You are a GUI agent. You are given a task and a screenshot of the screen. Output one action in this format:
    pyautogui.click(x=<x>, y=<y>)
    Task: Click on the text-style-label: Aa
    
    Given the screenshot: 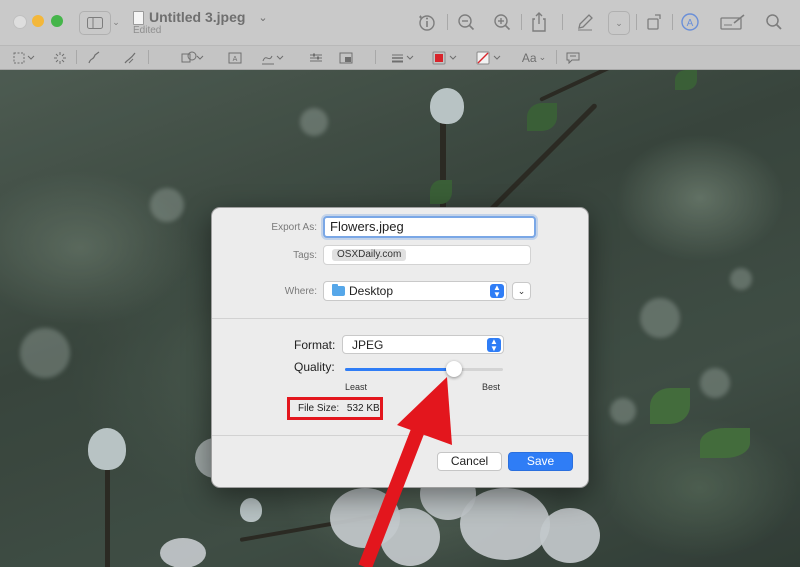 What is the action you would take?
    pyautogui.click(x=529, y=57)
    